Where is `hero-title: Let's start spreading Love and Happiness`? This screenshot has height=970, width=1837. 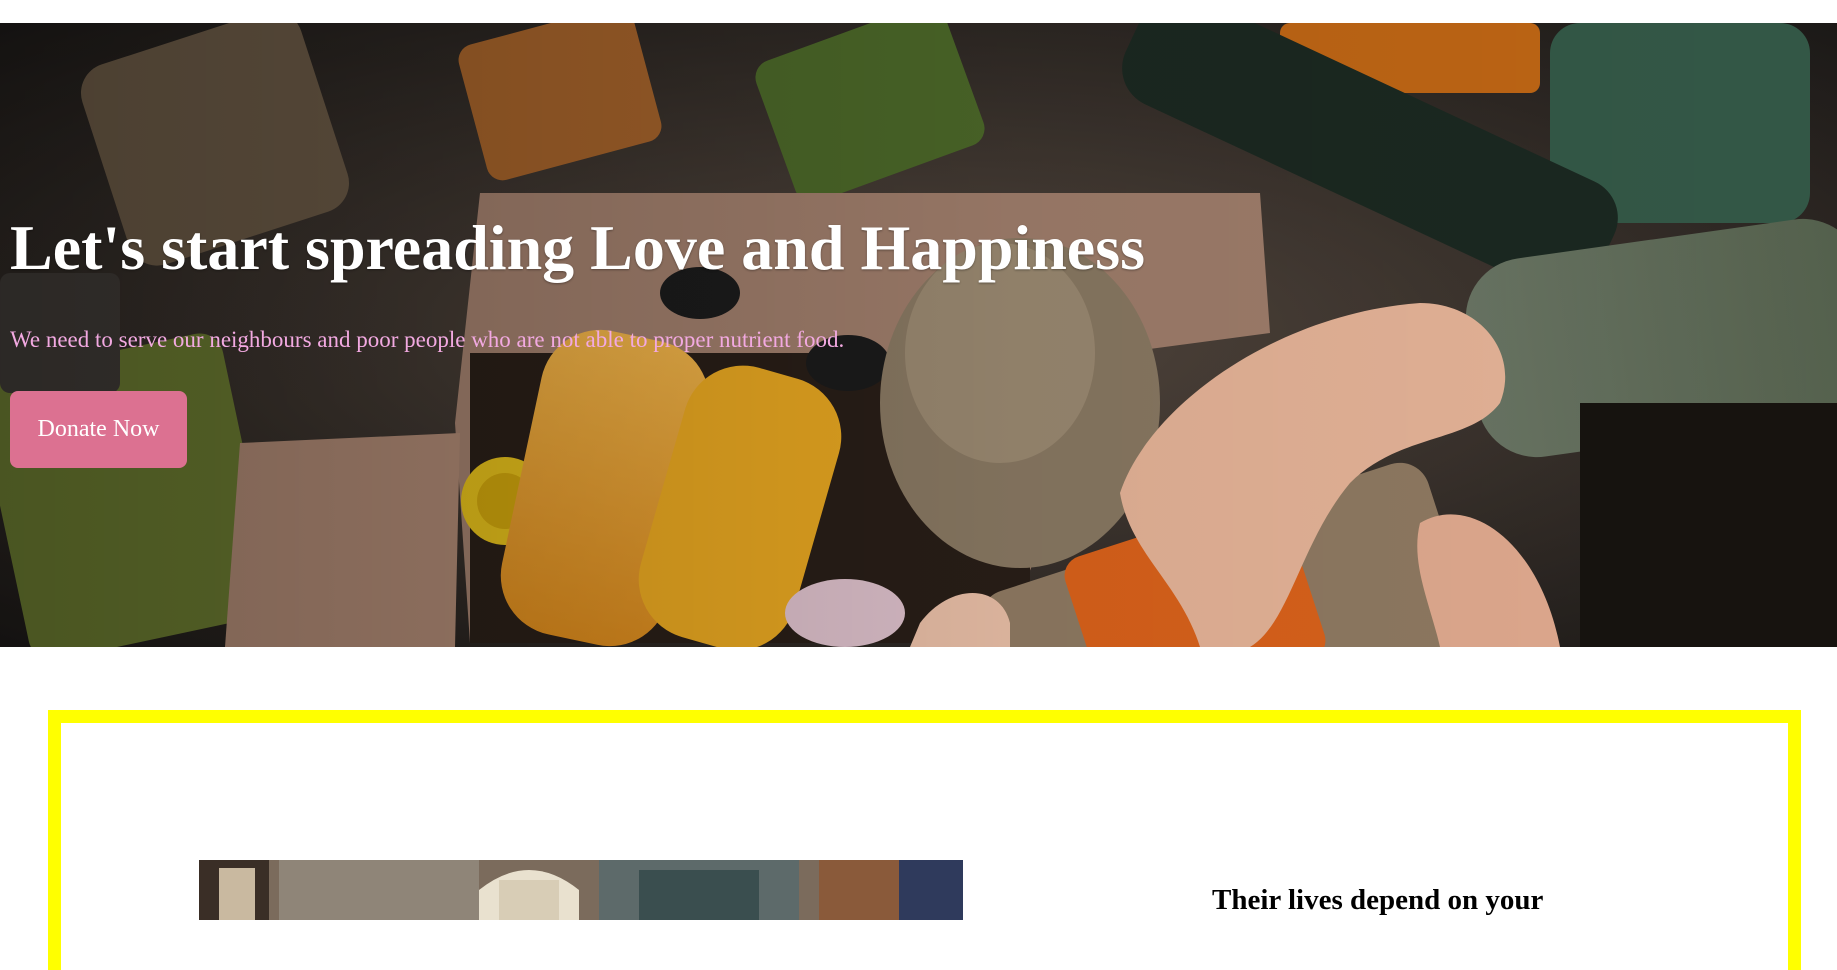
hero-title: Let's start spreading Love and Happiness is located at coordinates (577, 247).